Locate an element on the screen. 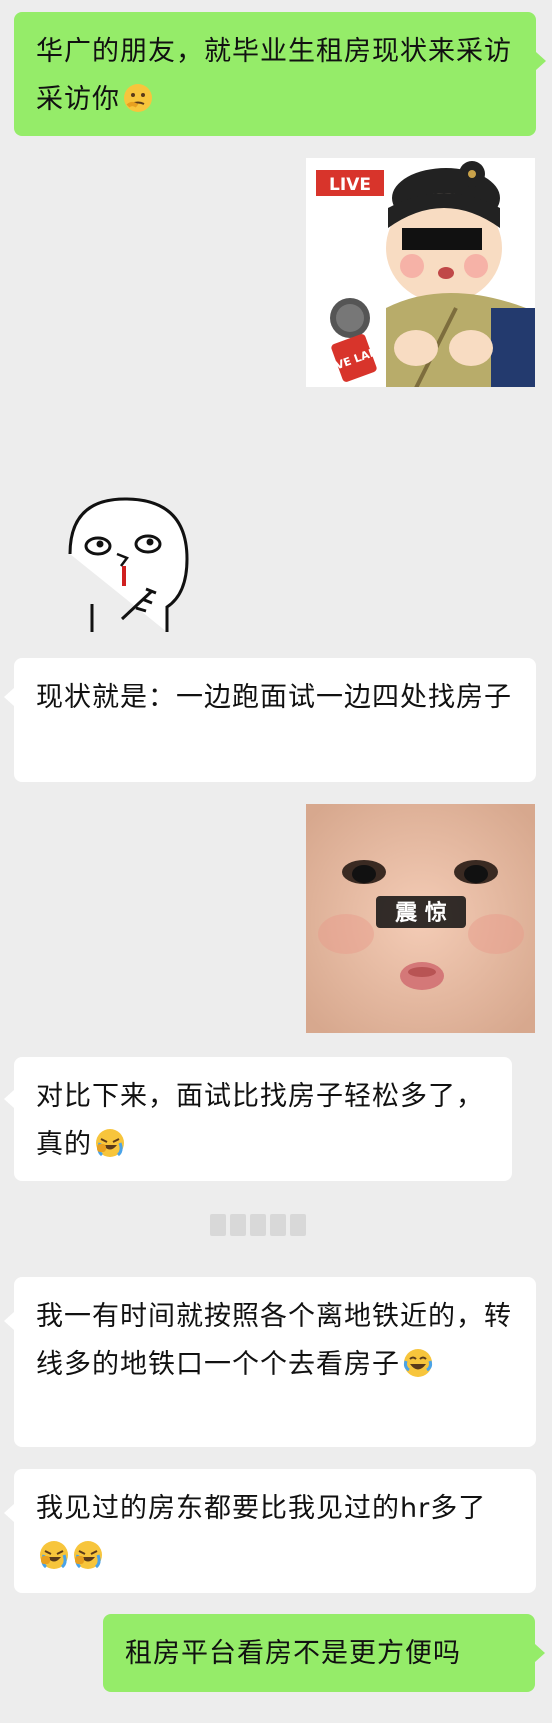  message-bubble-outgoing: 租房平台看房不是更方便吗 is located at coordinates (319, 1653).